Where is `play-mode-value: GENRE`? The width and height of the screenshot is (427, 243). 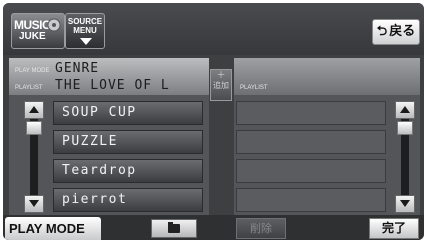
play-mode-value: GENRE is located at coordinates (77, 68).